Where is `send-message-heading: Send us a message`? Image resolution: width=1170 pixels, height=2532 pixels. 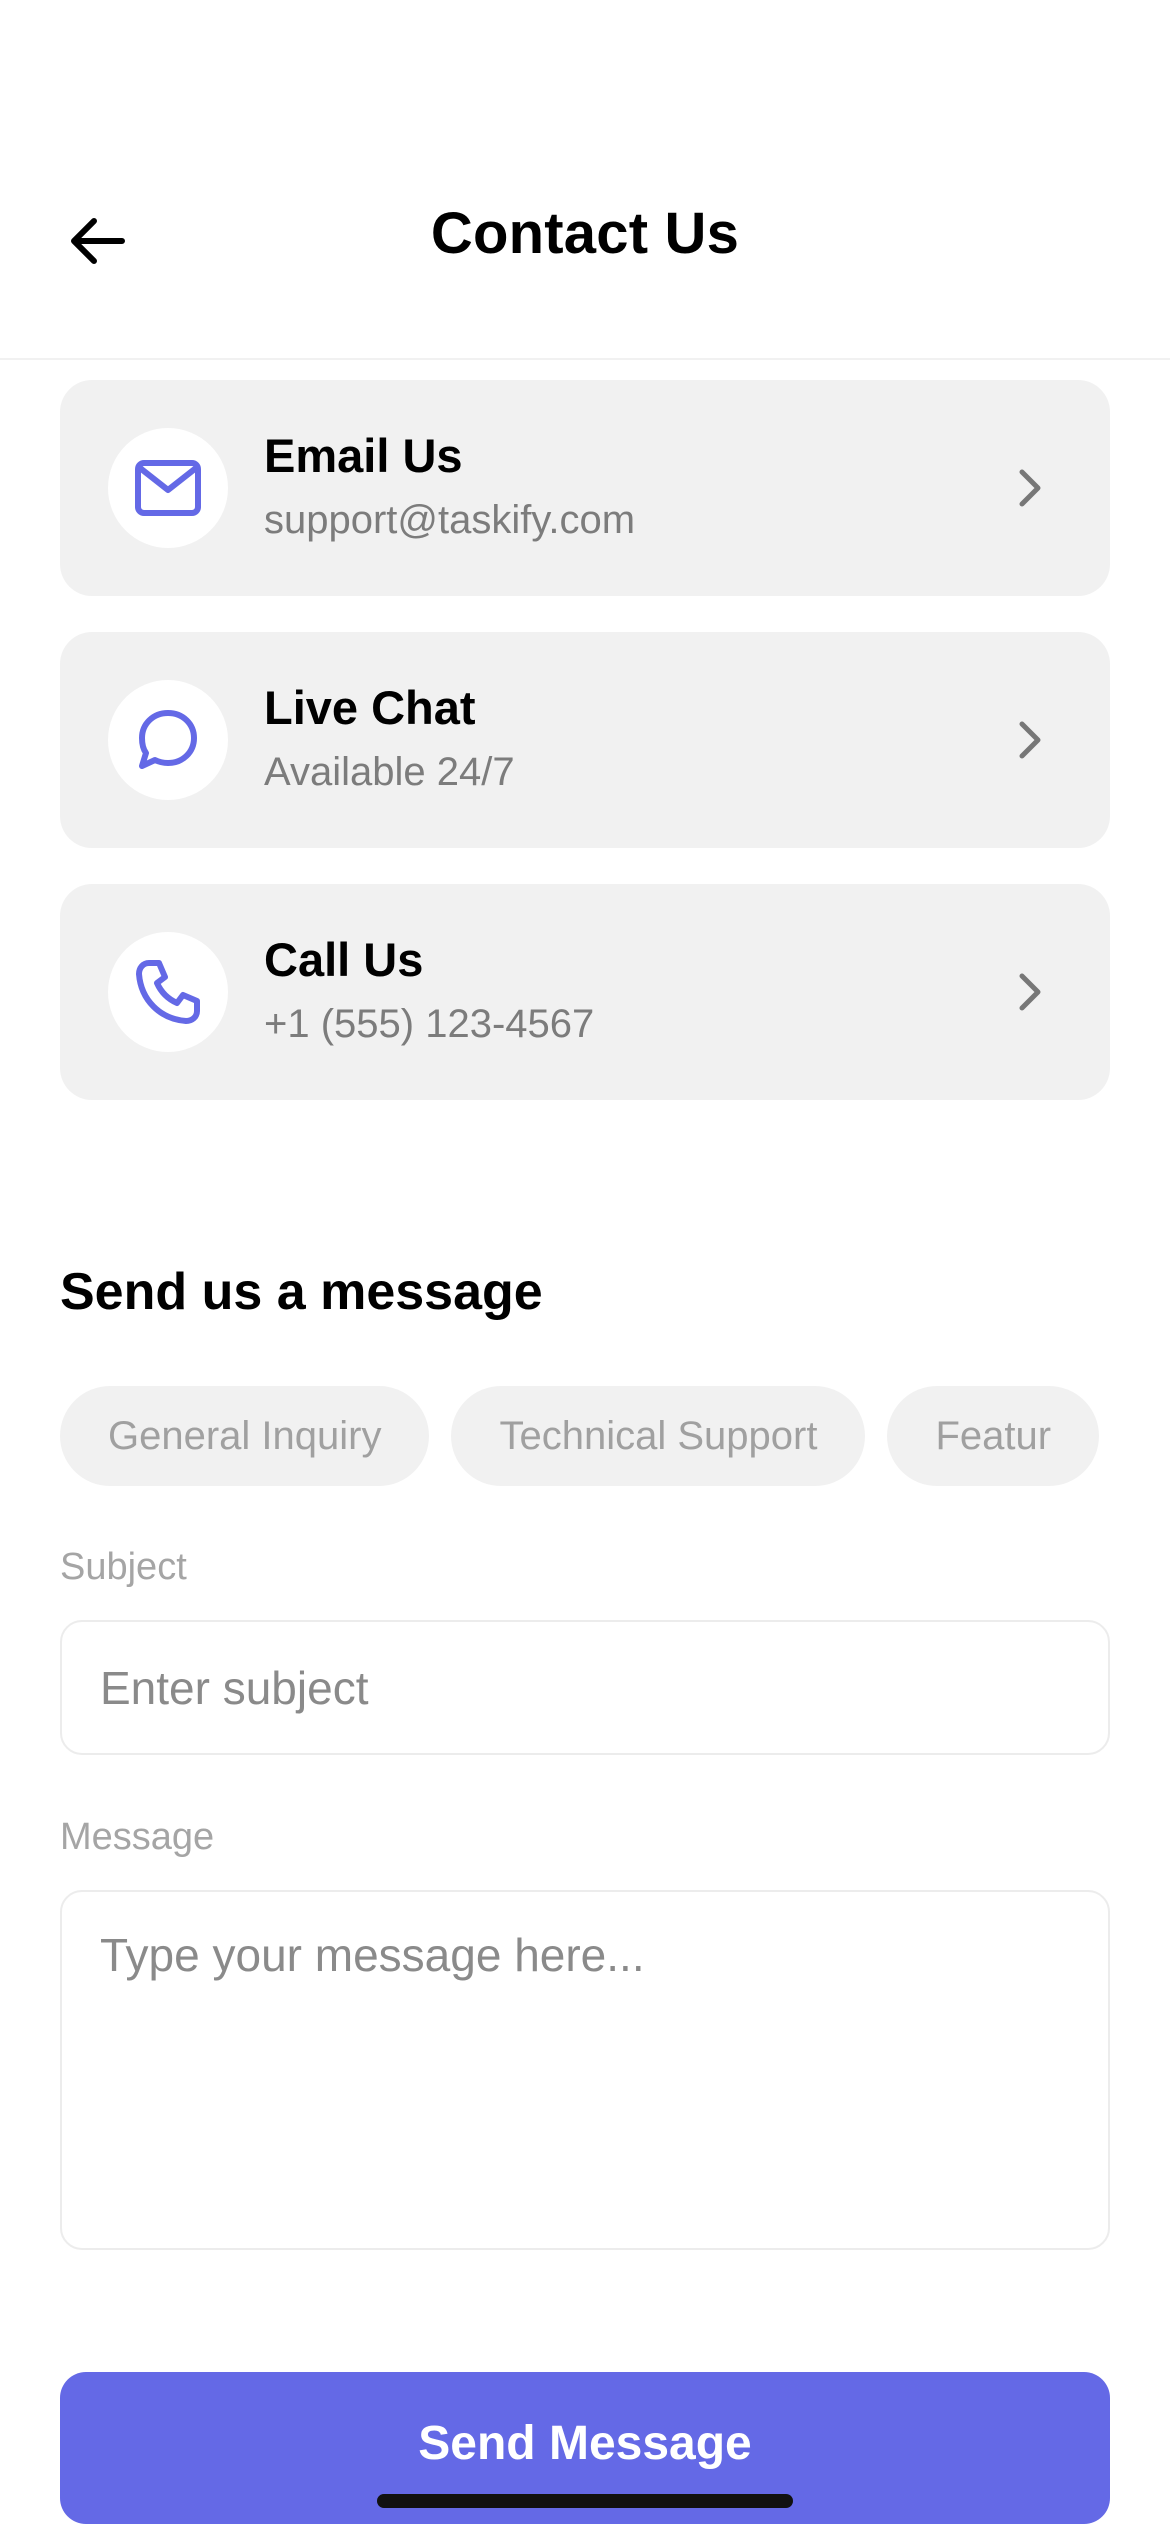 send-message-heading: Send us a message is located at coordinates (301, 1292).